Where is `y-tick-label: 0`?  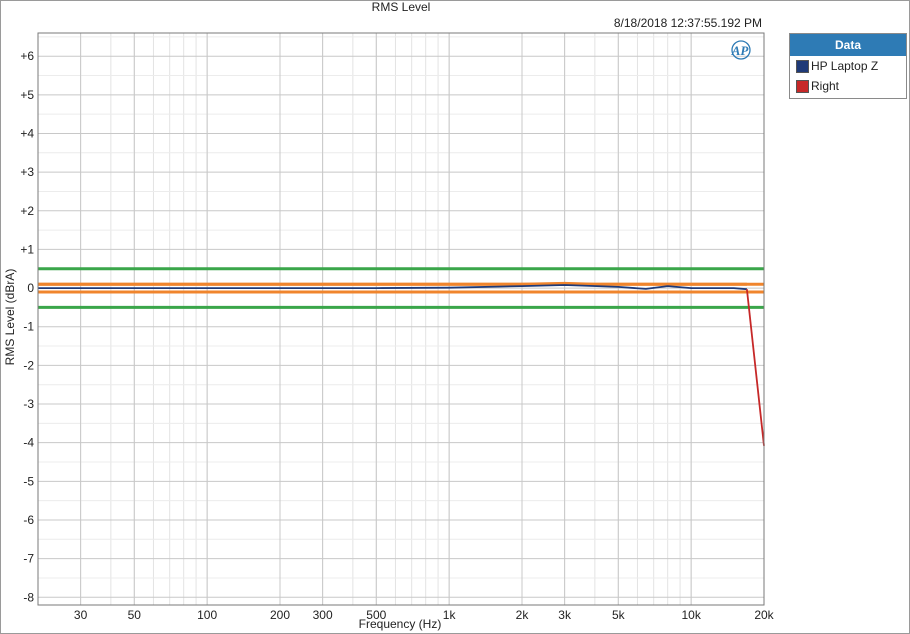
y-tick-label: 0 is located at coordinates (30, 288).